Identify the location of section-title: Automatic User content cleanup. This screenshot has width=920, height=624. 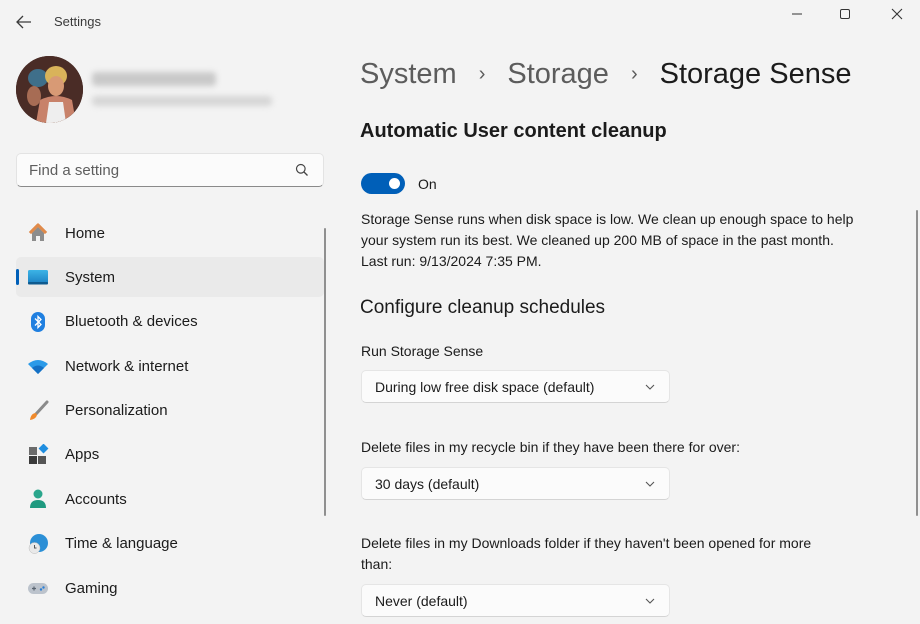
(513, 131).